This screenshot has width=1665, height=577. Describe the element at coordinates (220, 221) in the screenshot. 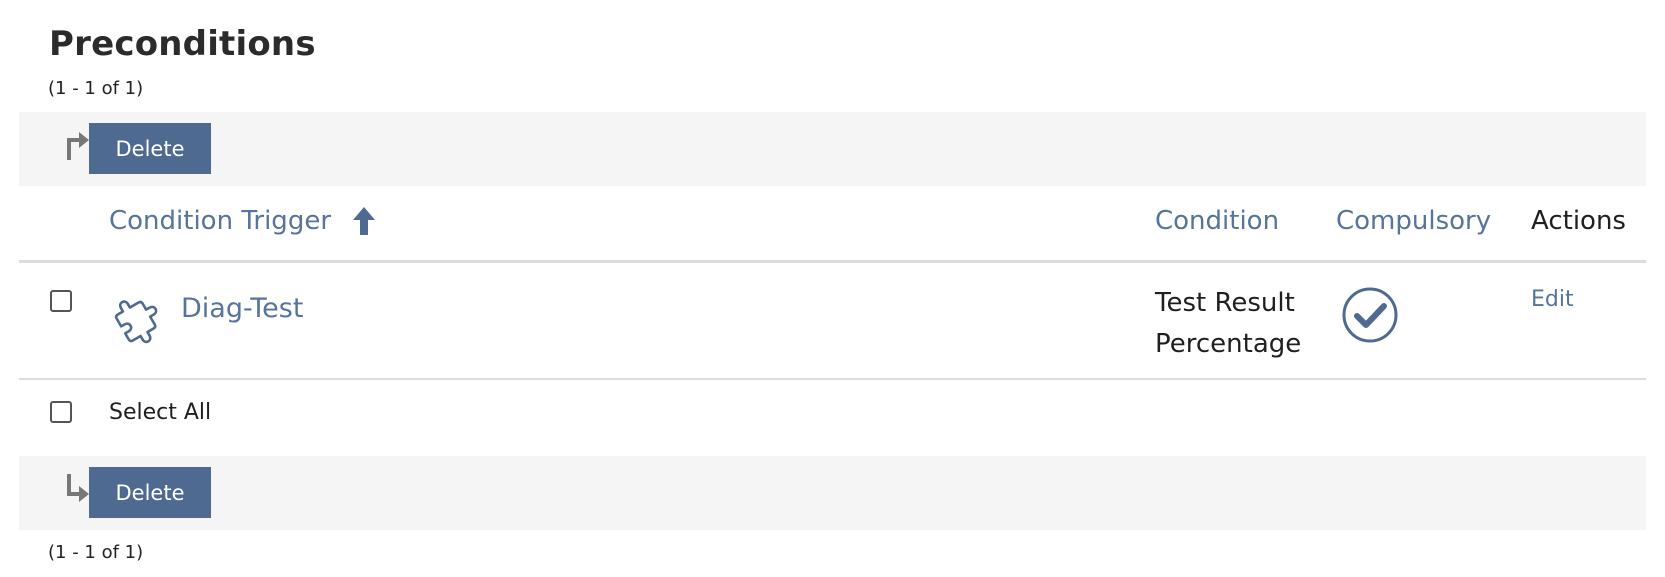

I see `column-header-condition-trigger: Condition Trigger` at that location.